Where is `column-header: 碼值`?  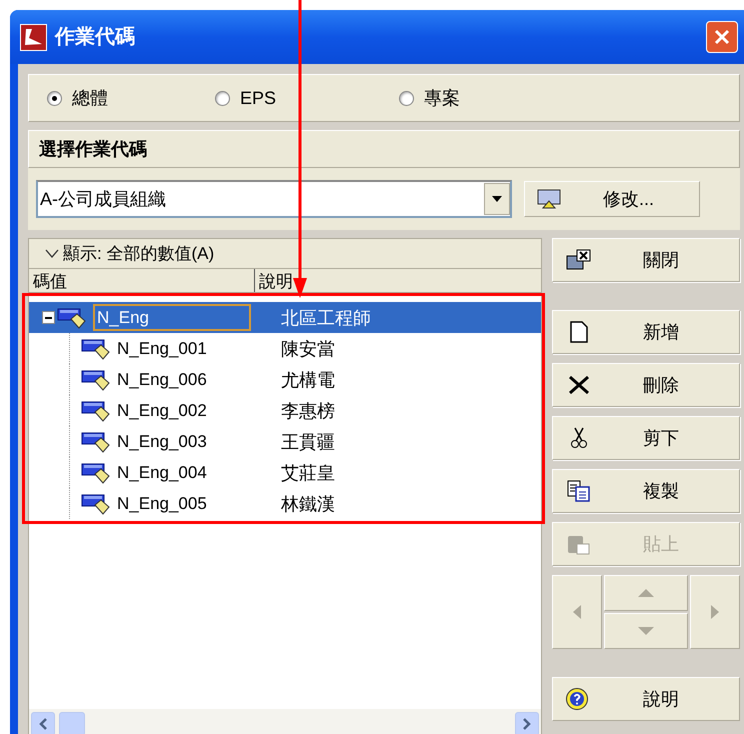
column-header: 碼值 is located at coordinates (142, 280).